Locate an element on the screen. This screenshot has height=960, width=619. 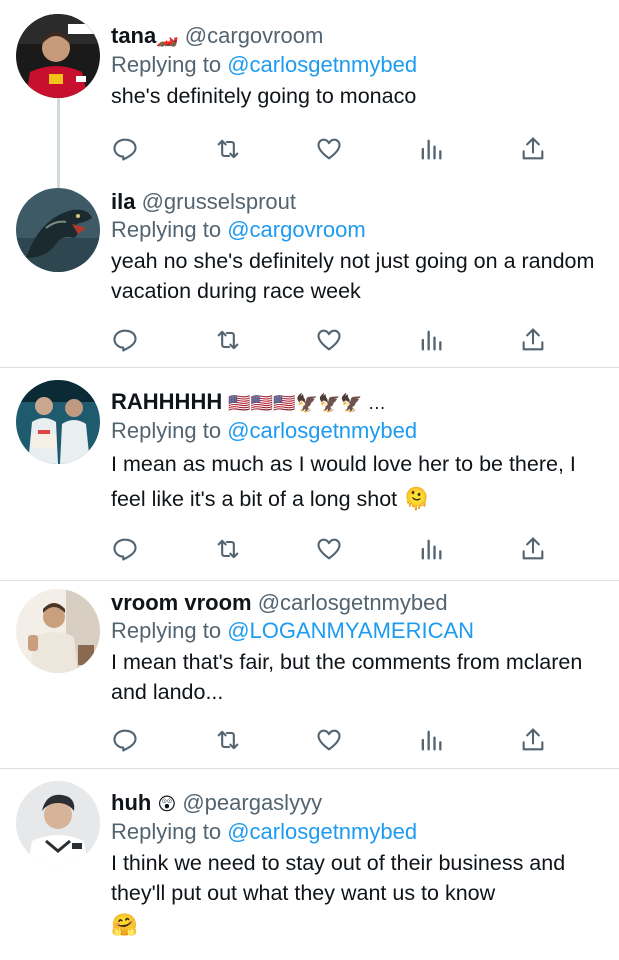
user-handle: @grusselsprout is located at coordinates (219, 201).